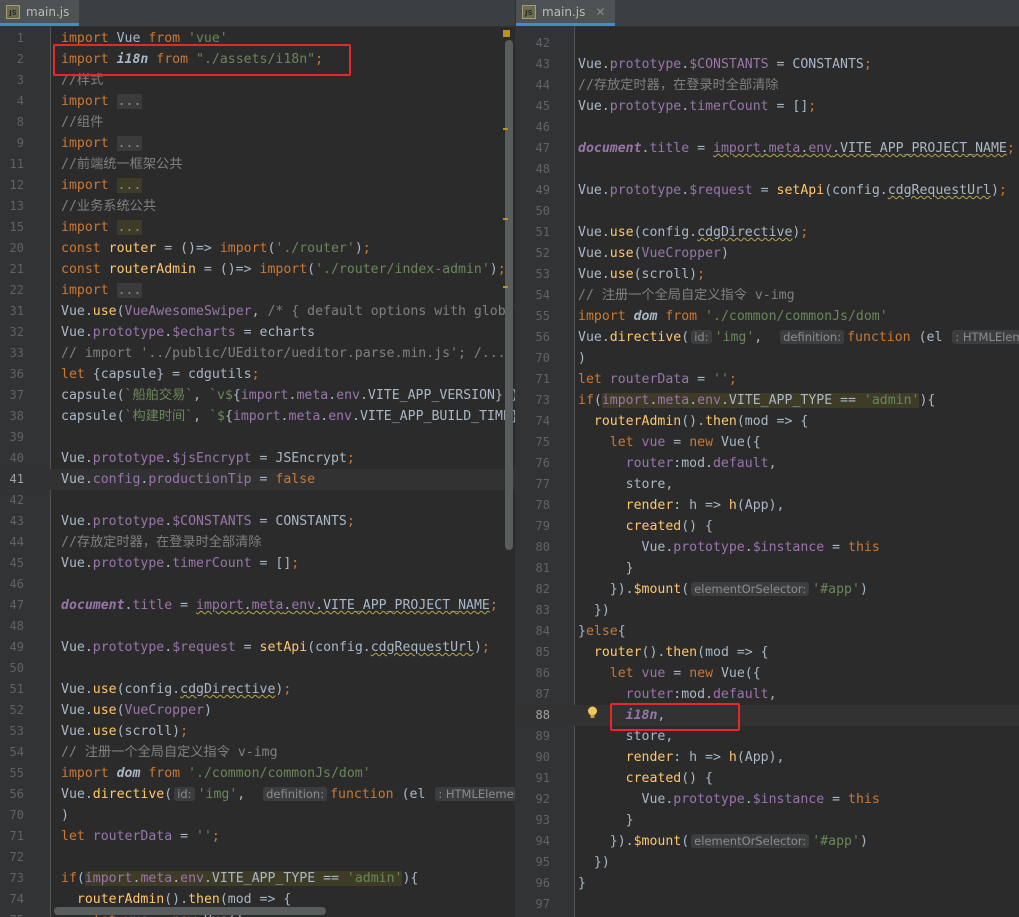 This screenshot has width=1019, height=917. I want to click on code-line: 41 Vue.config.productionTip = false, so click(257, 479).